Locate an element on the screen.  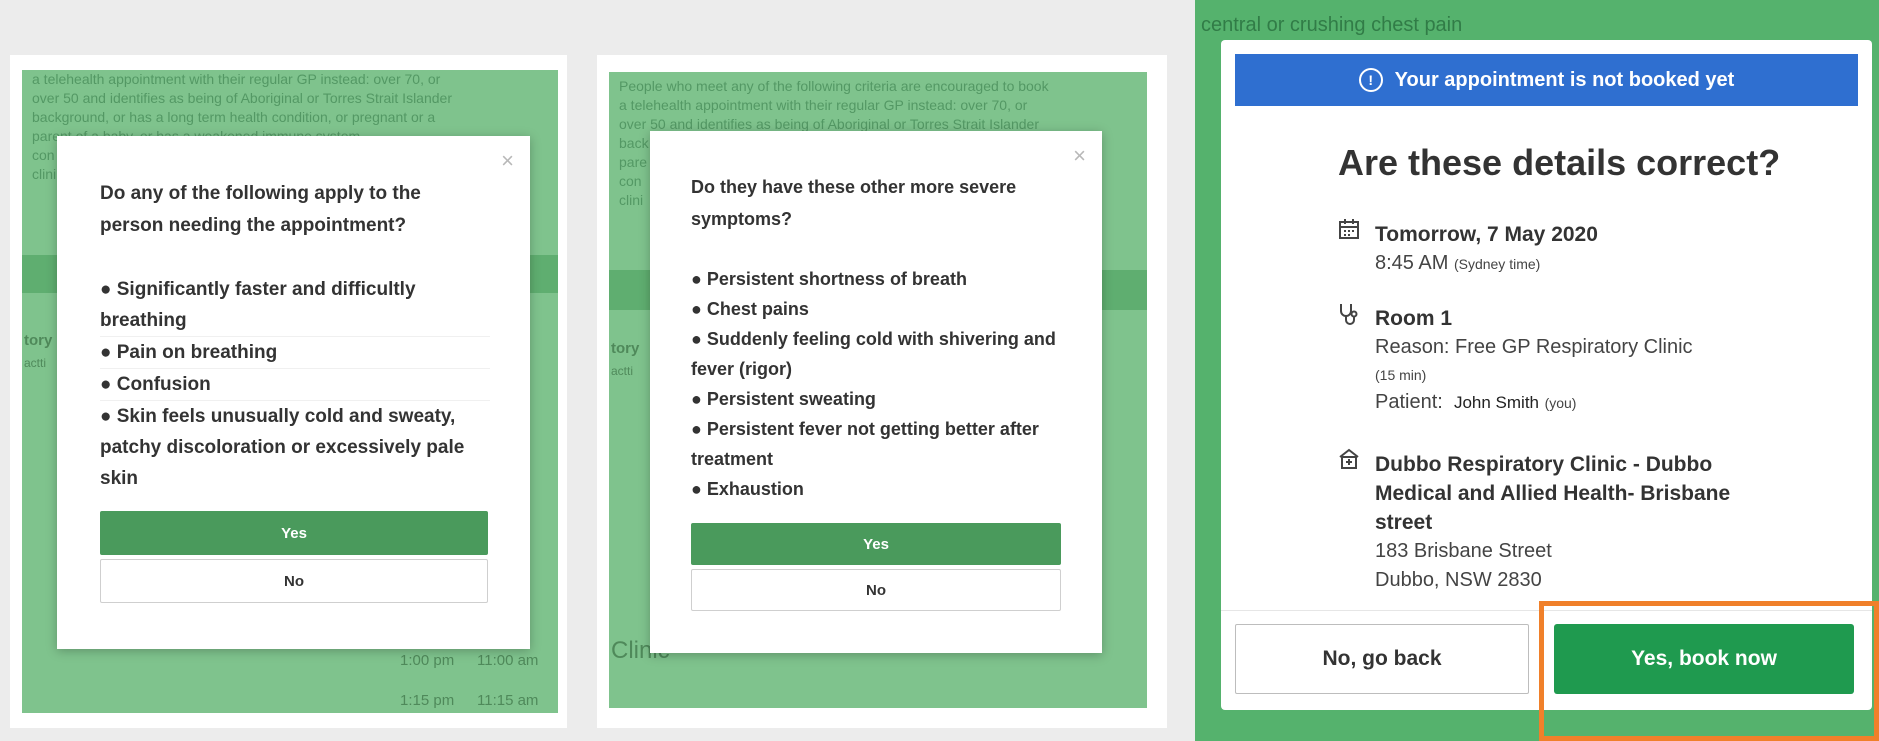
list-item: ● Persistent shortness of breath is located at coordinates (829, 279).